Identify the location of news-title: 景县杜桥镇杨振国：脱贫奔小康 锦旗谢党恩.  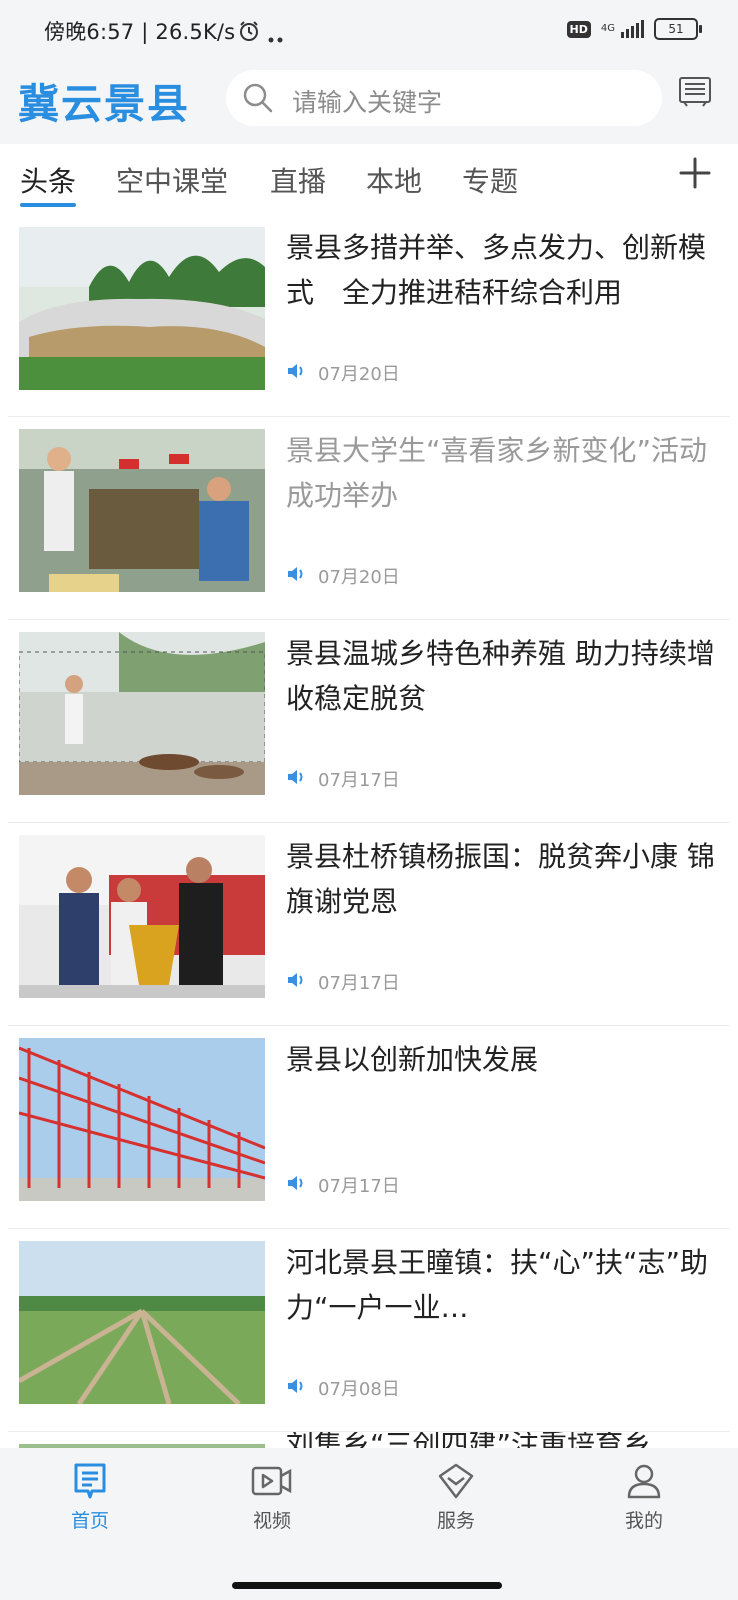
(500, 879).